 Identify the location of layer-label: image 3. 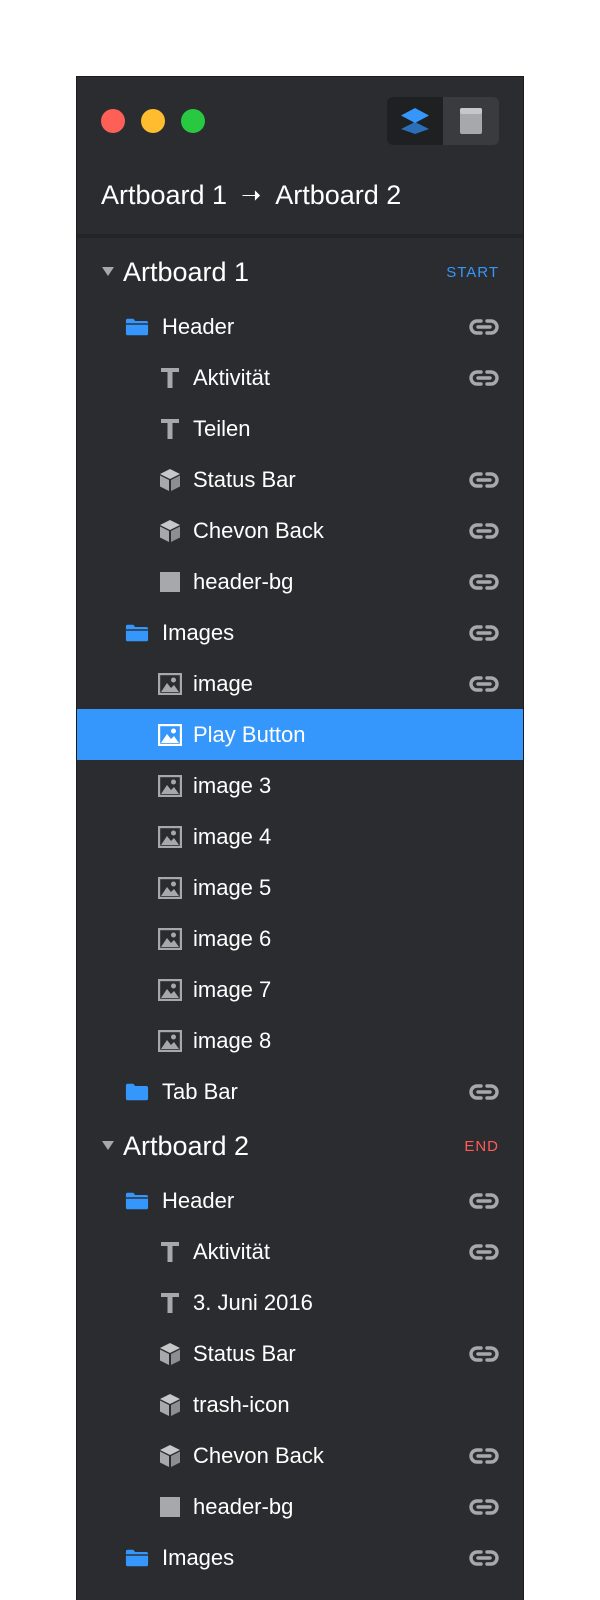
(232, 785).